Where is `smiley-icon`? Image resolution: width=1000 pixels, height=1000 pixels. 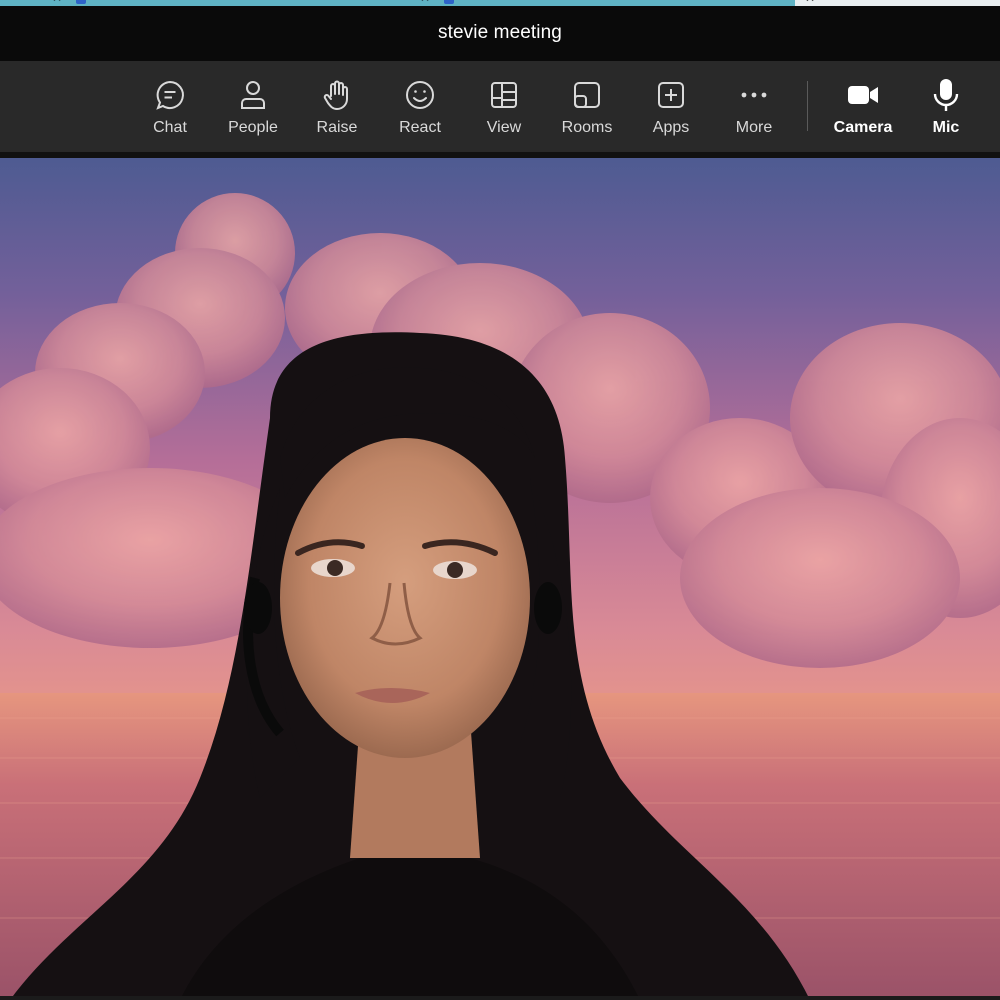 smiley-icon is located at coordinates (420, 95).